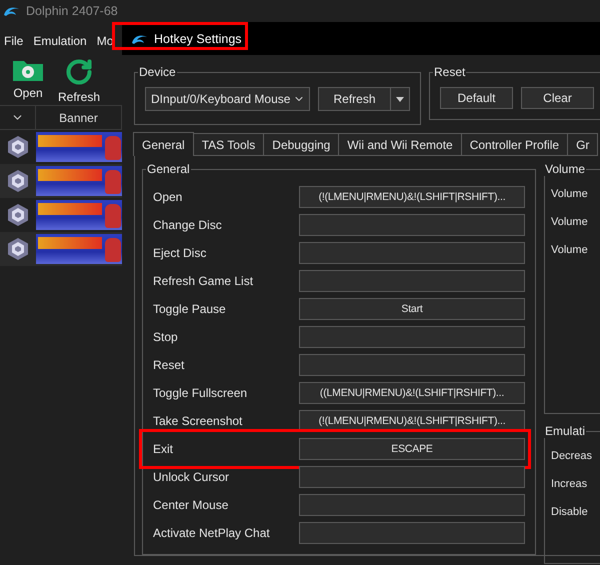  I want to click on hotkey-label: Take Screenshot, so click(198, 421).